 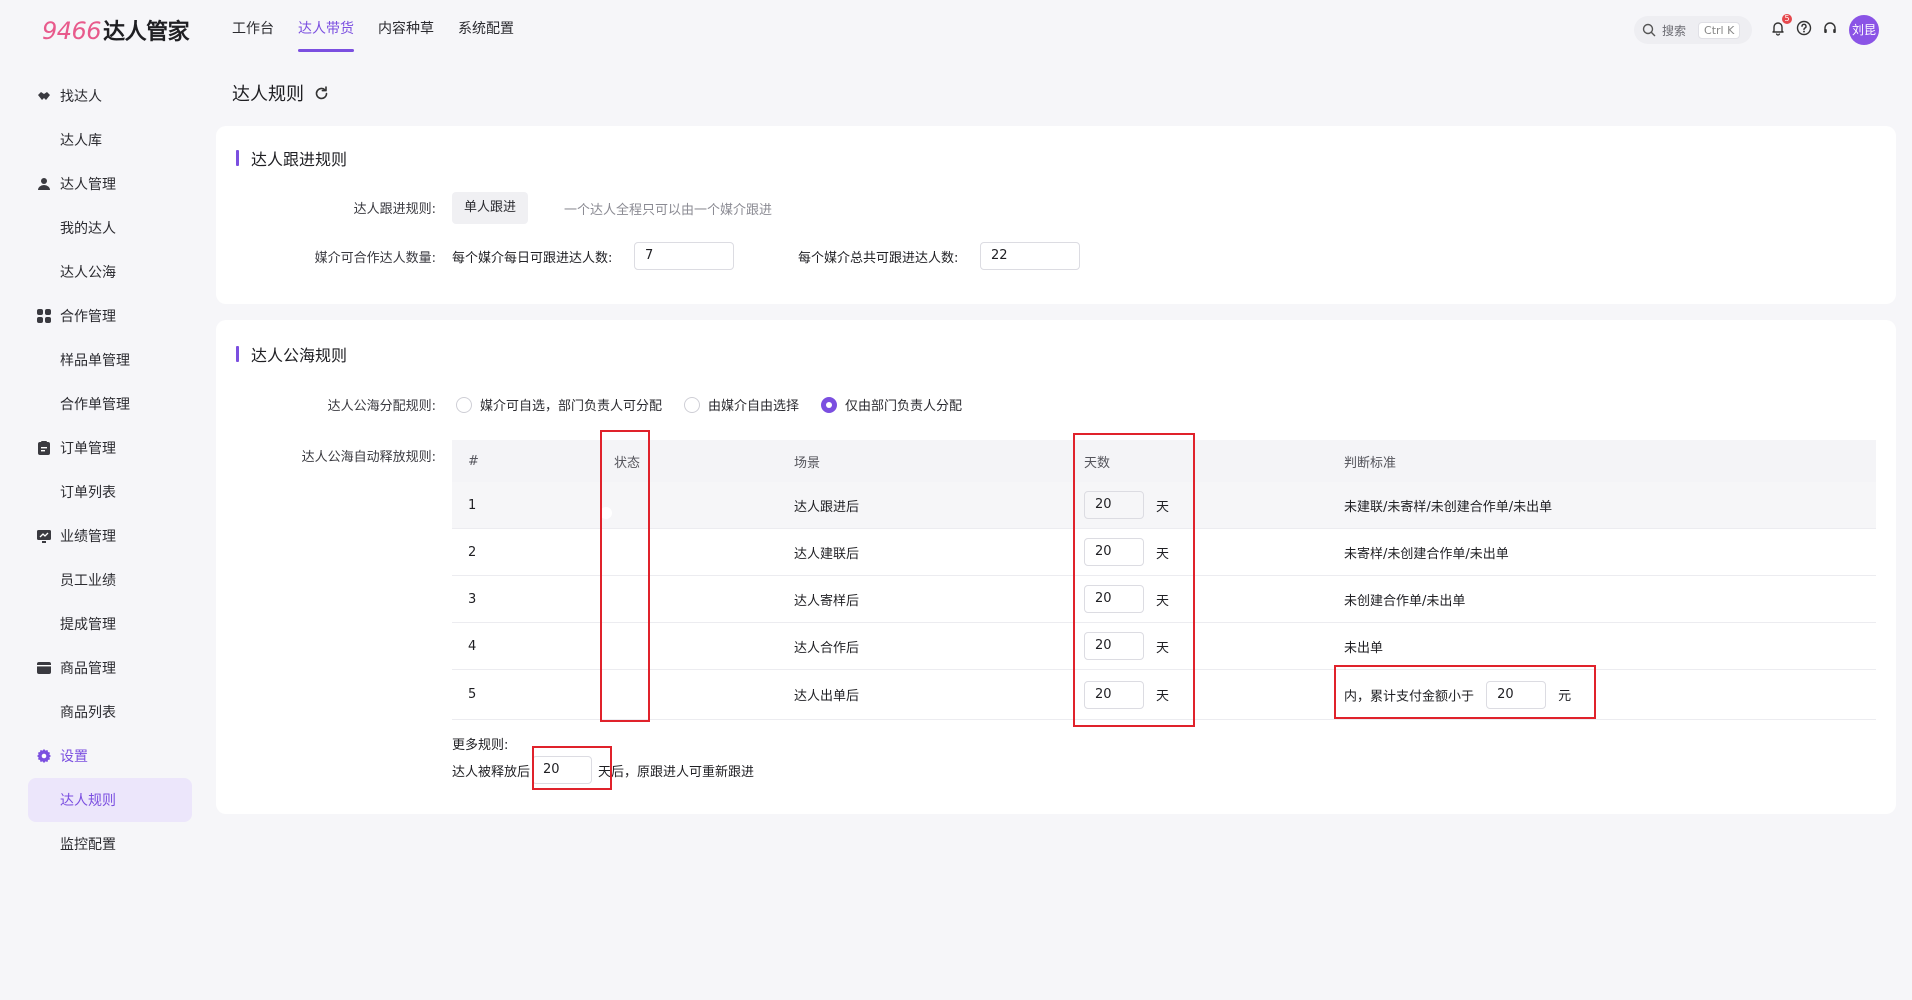 What do you see at coordinates (110, 844) in the screenshot?
I see `sidebar-item-monitor-config: 监控配置` at bounding box center [110, 844].